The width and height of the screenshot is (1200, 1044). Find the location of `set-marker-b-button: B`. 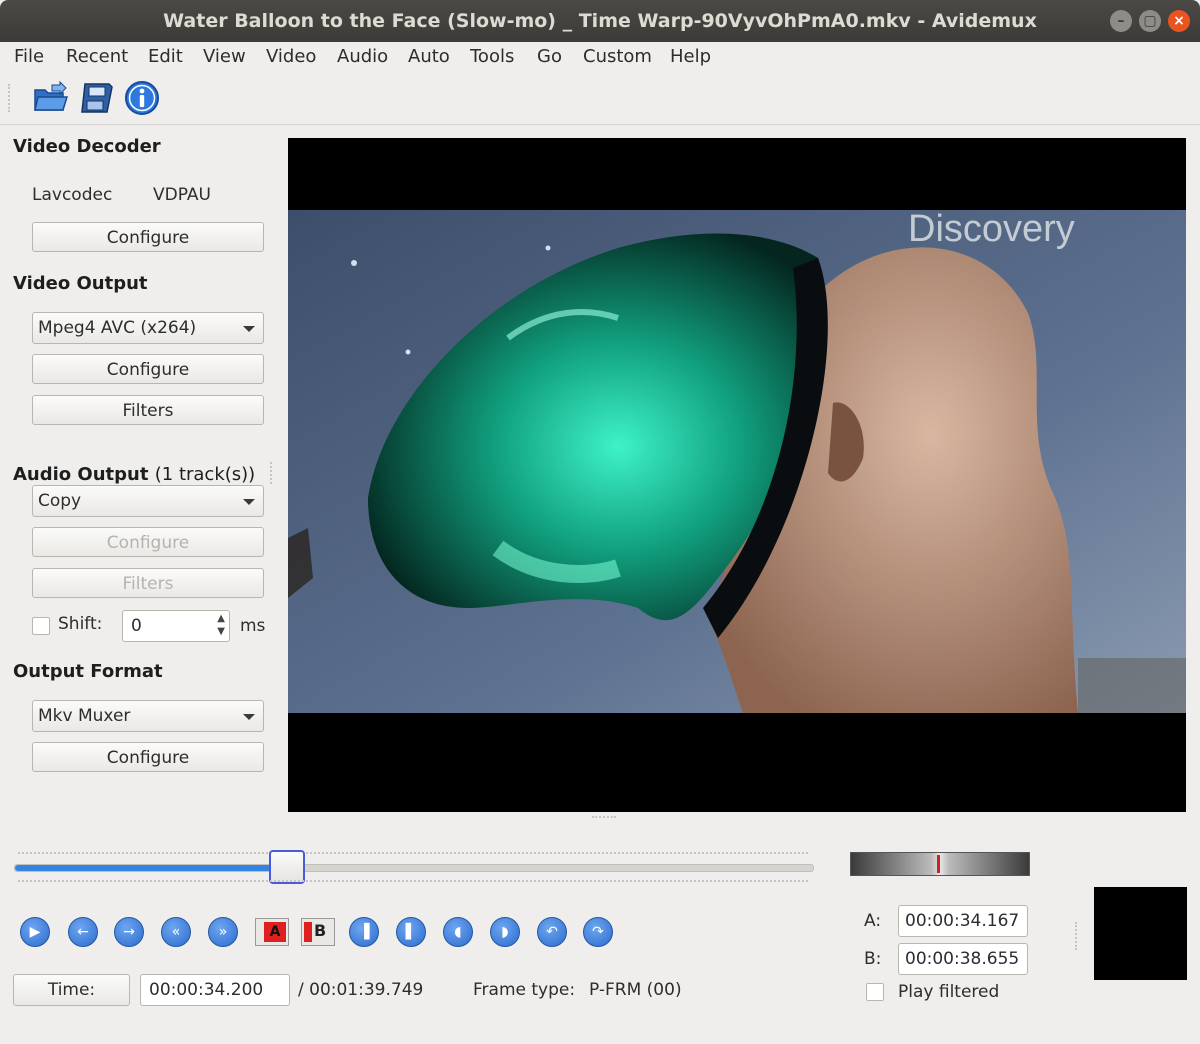

set-marker-b-button: B is located at coordinates (318, 932).